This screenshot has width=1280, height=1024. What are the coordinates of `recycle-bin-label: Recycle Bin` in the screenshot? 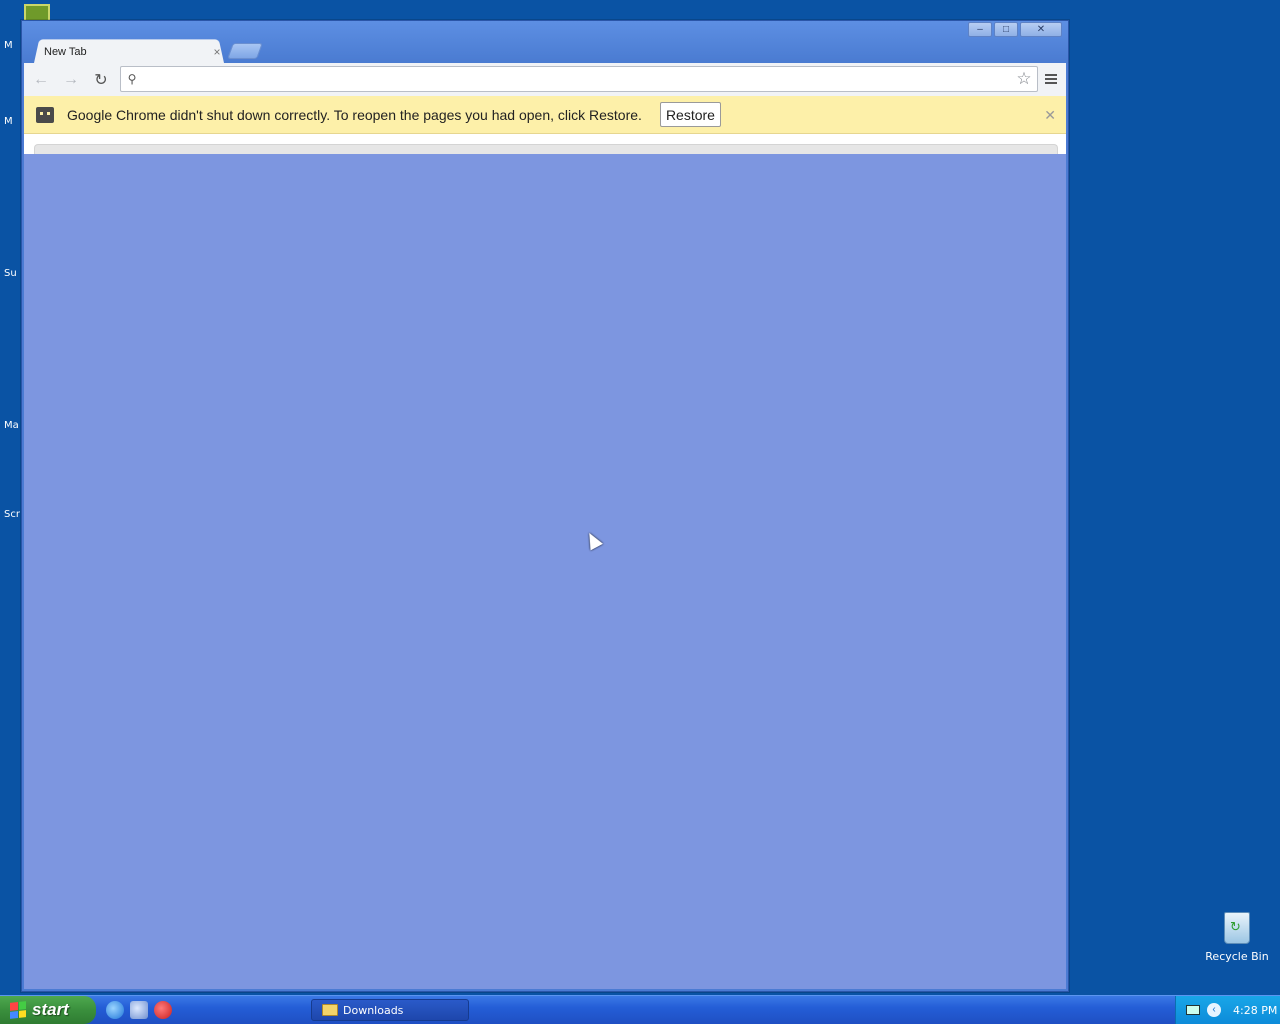 It's located at (1237, 956).